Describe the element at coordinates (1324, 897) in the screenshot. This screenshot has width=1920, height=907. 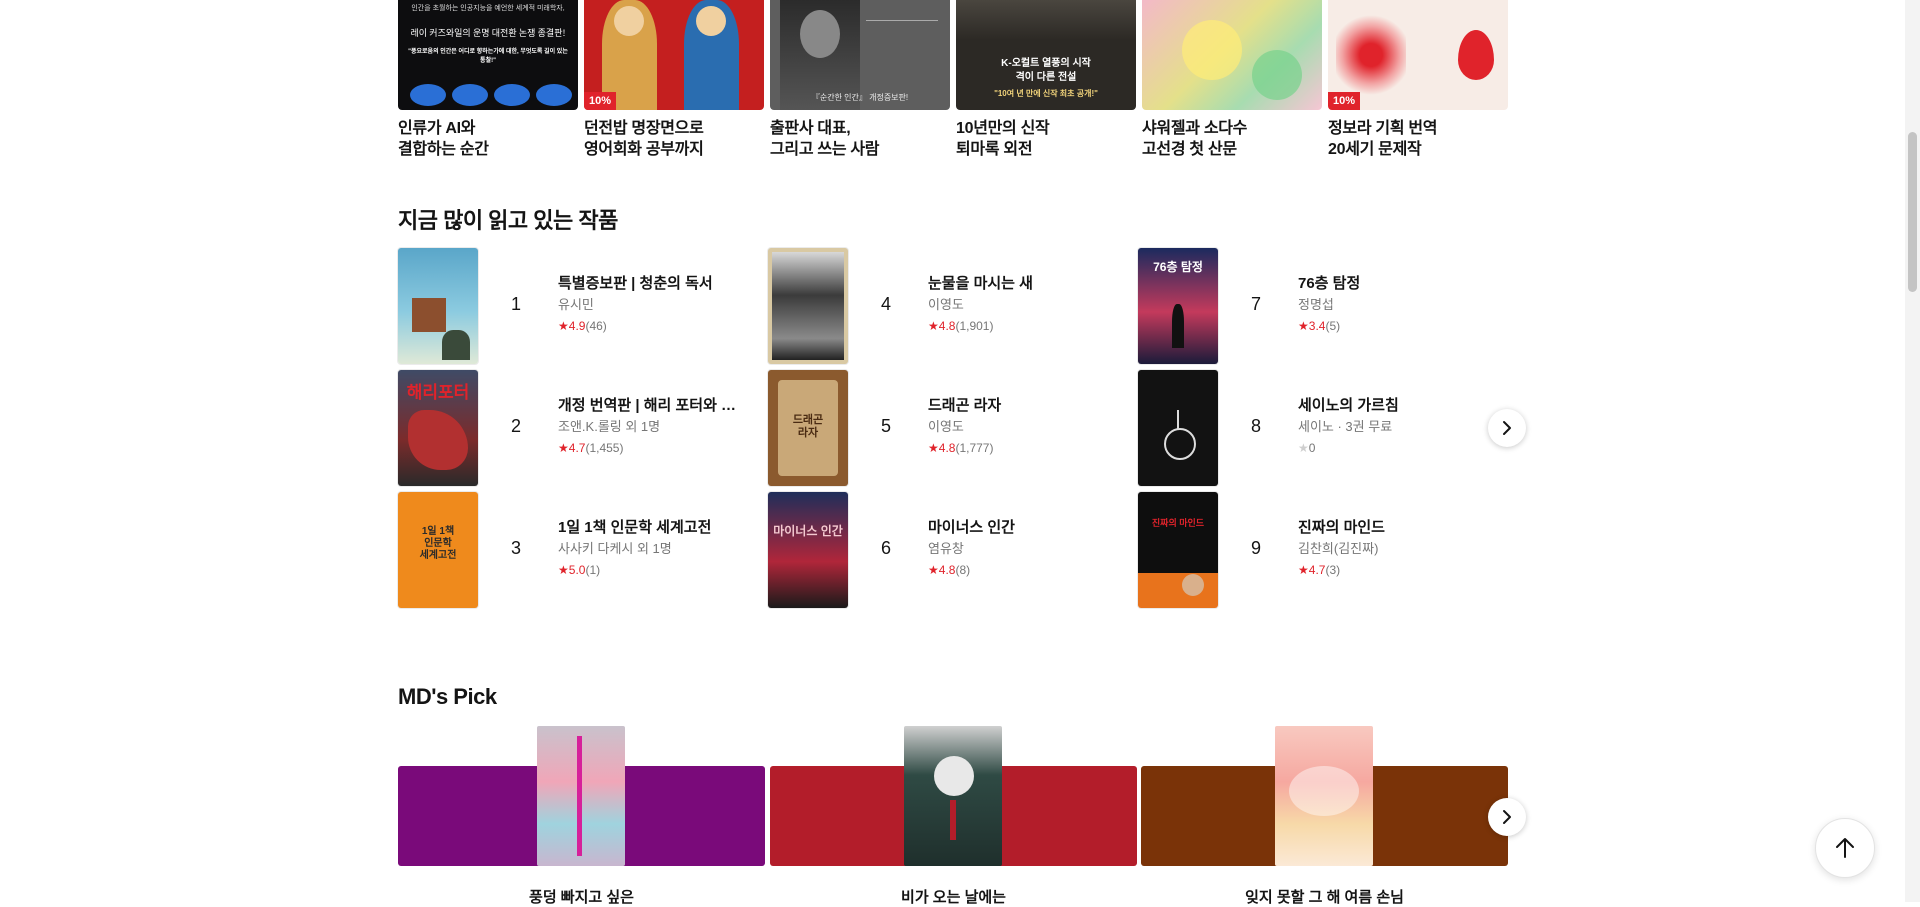
I see `md-pick-caption: 잊지 못할 그 해 여름 손님` at that location.